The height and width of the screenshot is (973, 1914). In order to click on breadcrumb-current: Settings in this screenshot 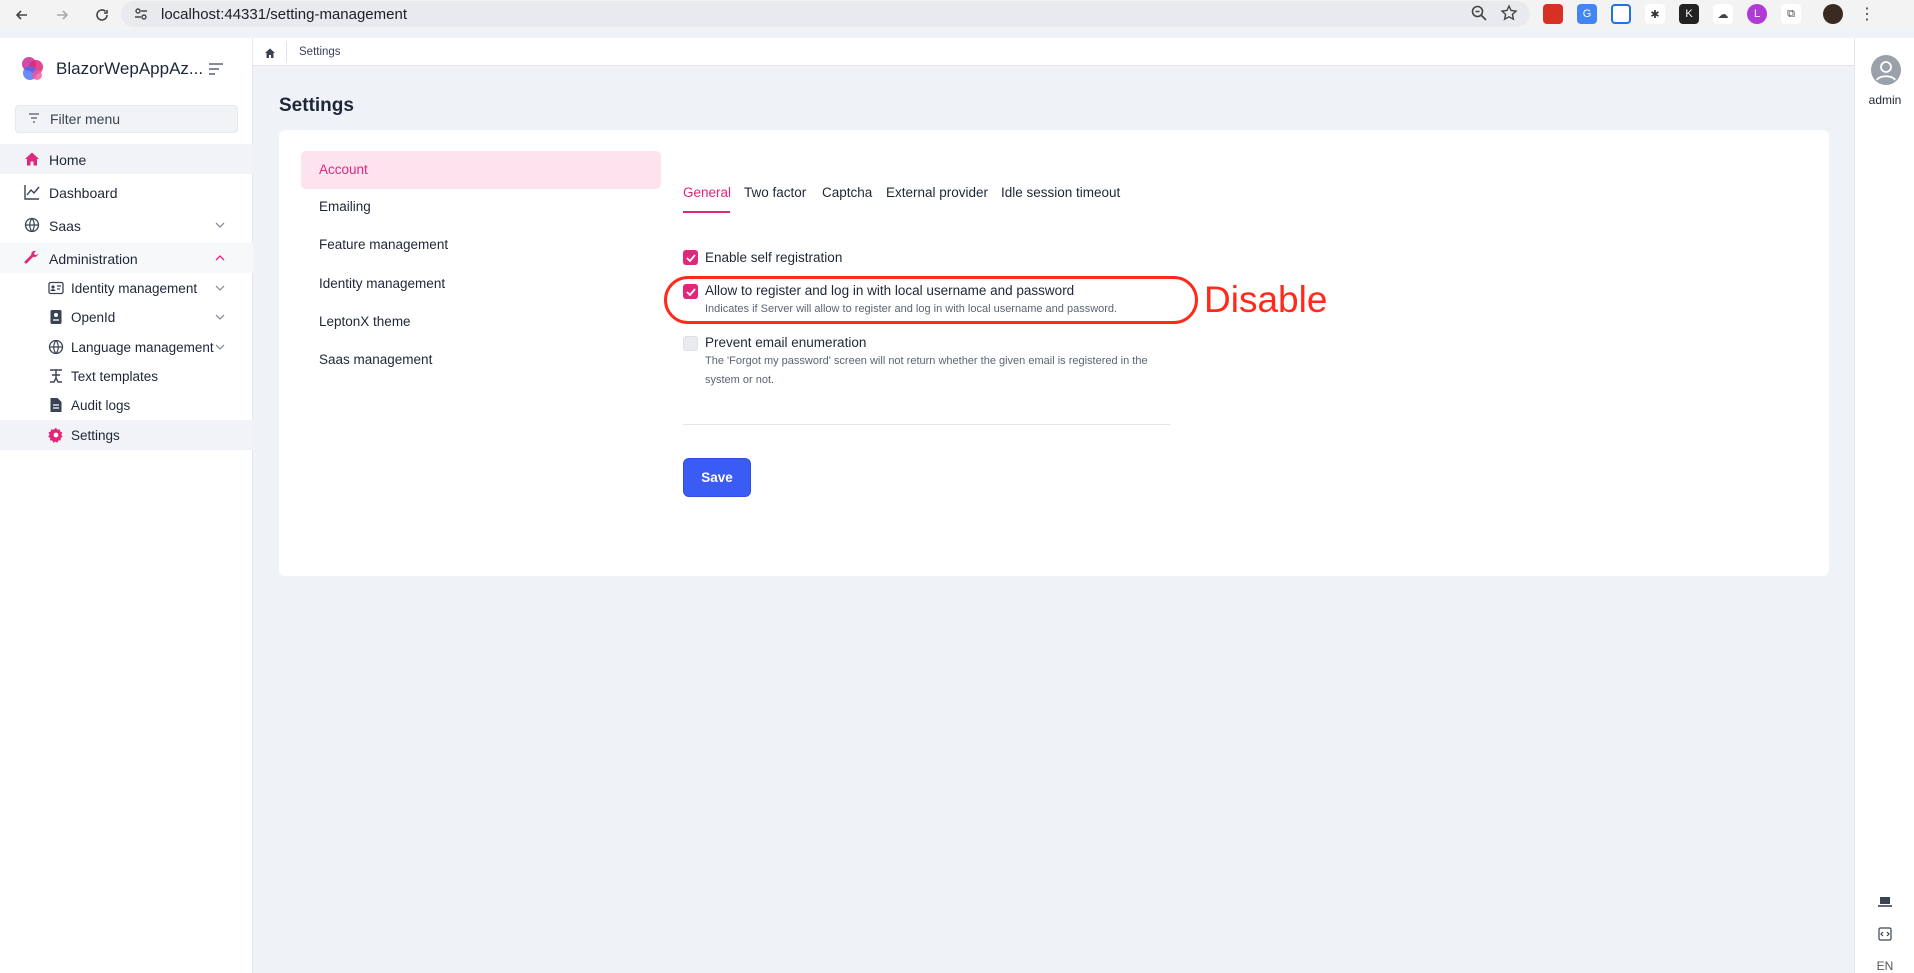, I will do `click(320, 52)`.